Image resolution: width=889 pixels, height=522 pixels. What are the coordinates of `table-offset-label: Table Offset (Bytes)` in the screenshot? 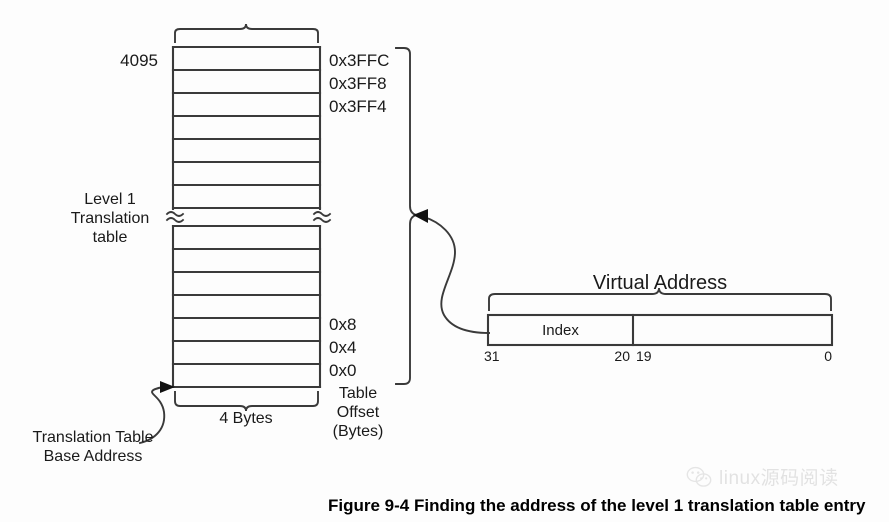 It's located at (358, 413).